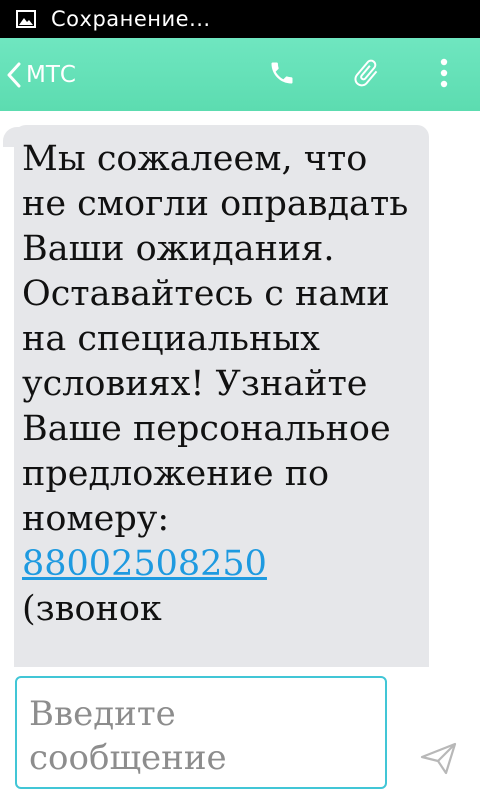 This screenshot has height=800, width=480. Describe the element at coordinates (26, 19) in the screenshot. I see `image-icon` at that location.